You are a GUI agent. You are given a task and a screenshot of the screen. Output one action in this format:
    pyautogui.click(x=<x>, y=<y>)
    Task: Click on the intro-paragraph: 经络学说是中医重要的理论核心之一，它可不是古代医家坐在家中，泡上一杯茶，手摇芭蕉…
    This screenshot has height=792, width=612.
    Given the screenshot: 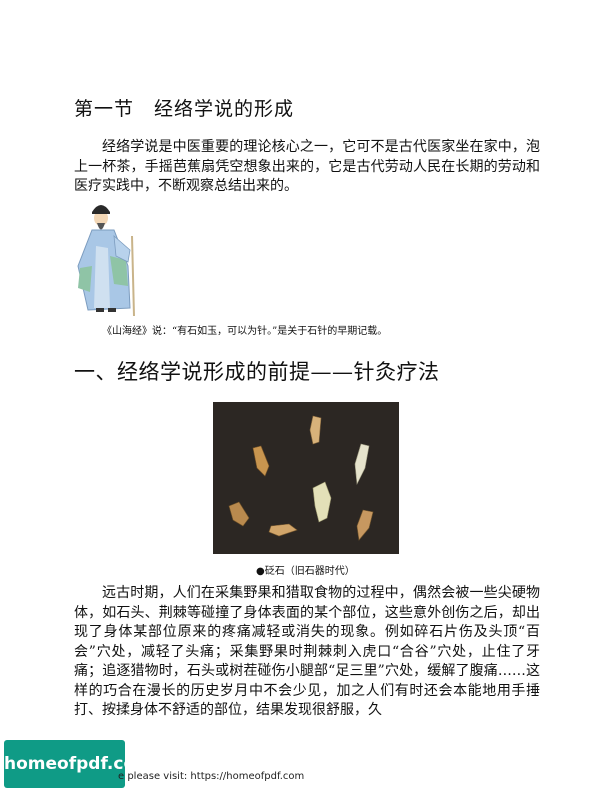 What is the action you would take?
    pyautogui.click(x=307, y=166)
    